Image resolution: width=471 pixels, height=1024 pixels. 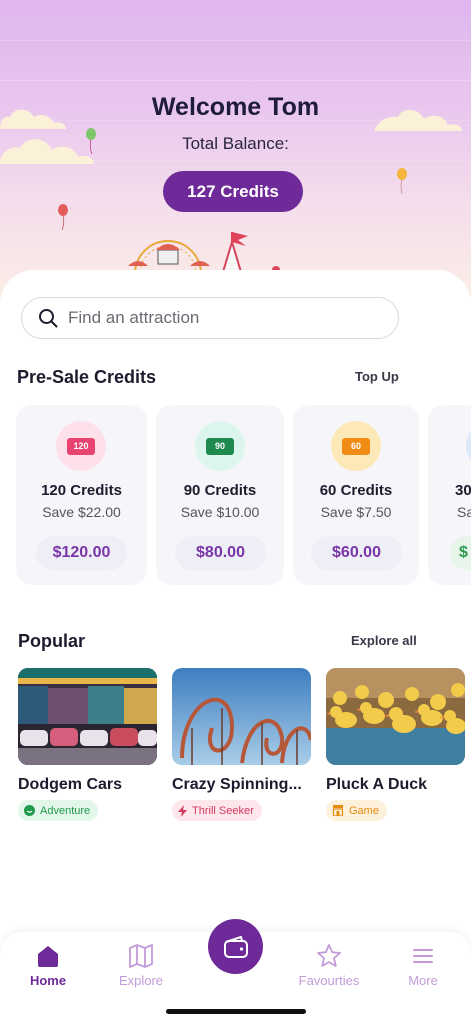 I want to click on tag-badge: Game, so click(x=356, y=810).